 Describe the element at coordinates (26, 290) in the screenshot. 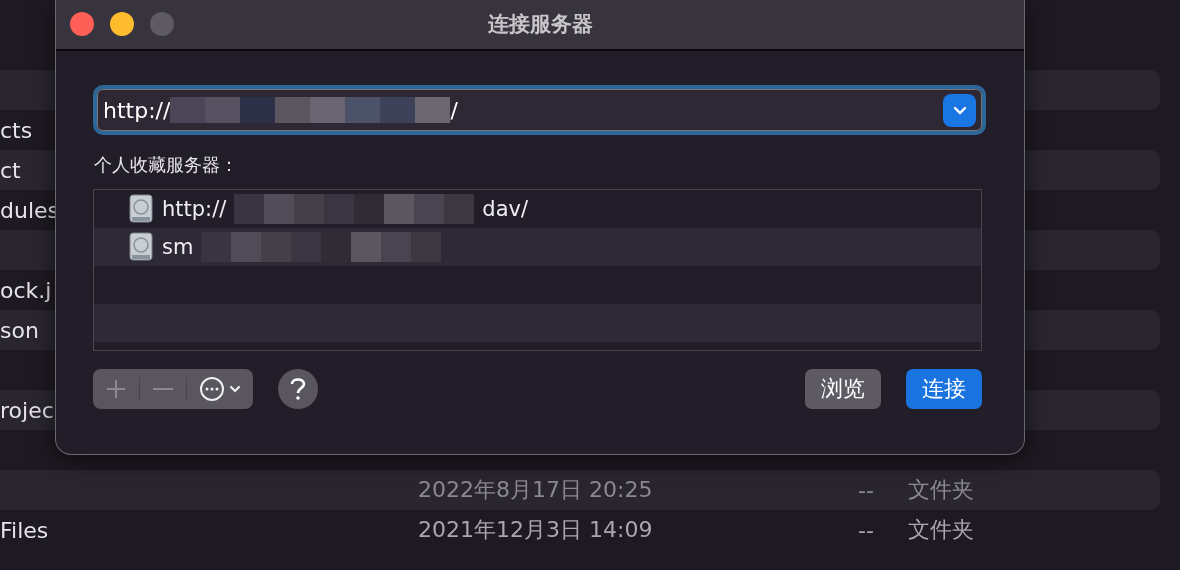

I see `file-name: ock.j` at that location.